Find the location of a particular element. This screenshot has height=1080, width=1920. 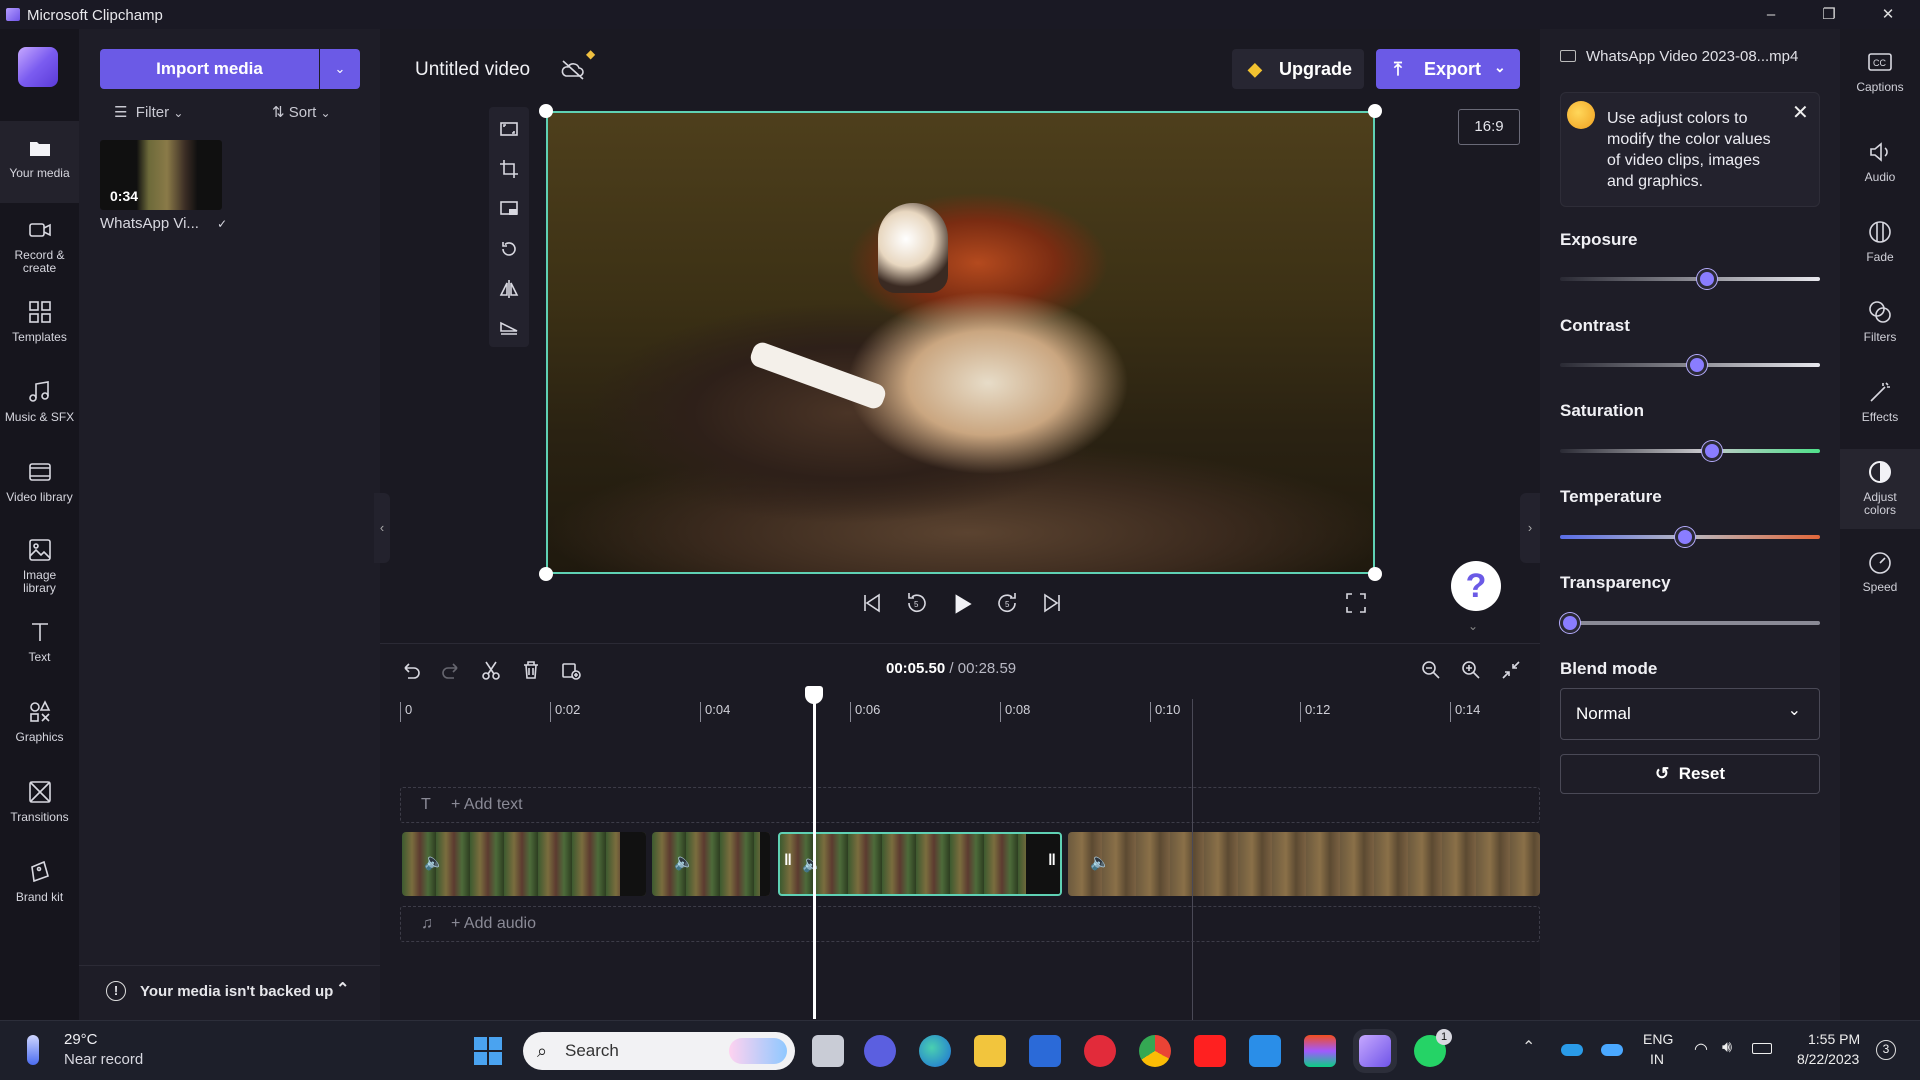

delete-icon is located at coordinates (531, 670).